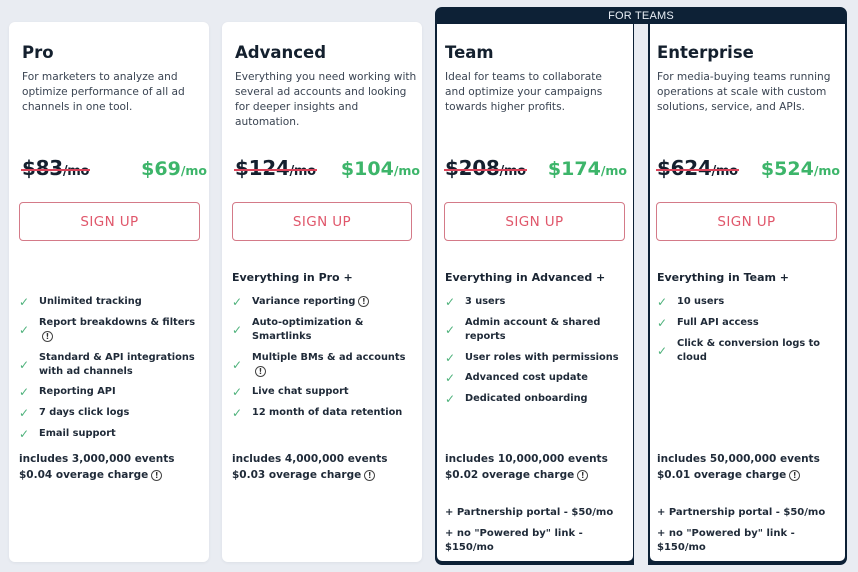 This screenshot has width=858, height=572. I want to click on feature-text: 10 users, so click(701, 301).